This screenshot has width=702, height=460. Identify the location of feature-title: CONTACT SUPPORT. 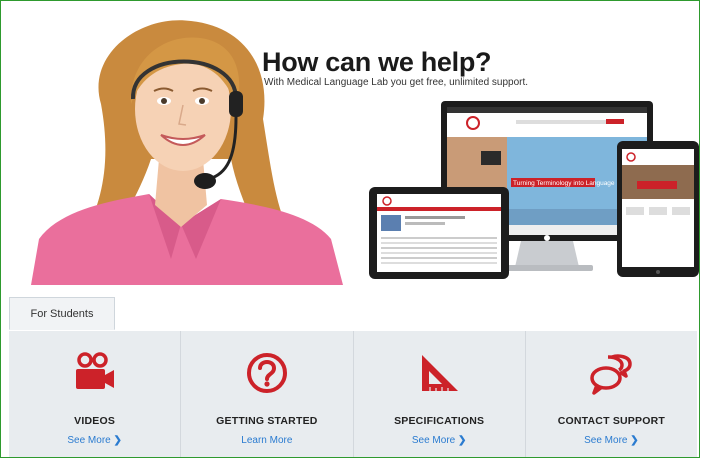
(611, 421).